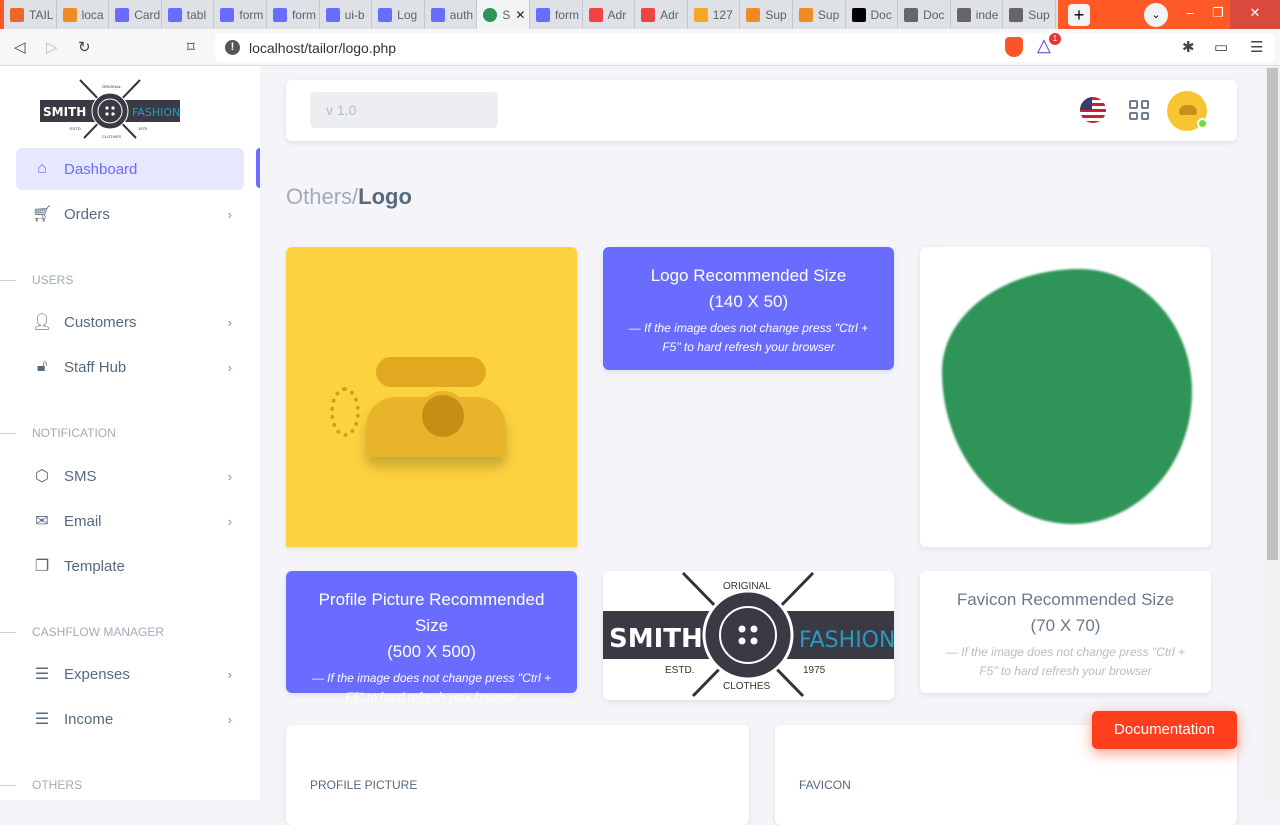 The height and width of the screenshot is (825, 1280). What do you see at coordinates (130, 719) in the screenshot?
I see `sidebar-item-income: ☰ Income ›` at bounding box center [130, 719].